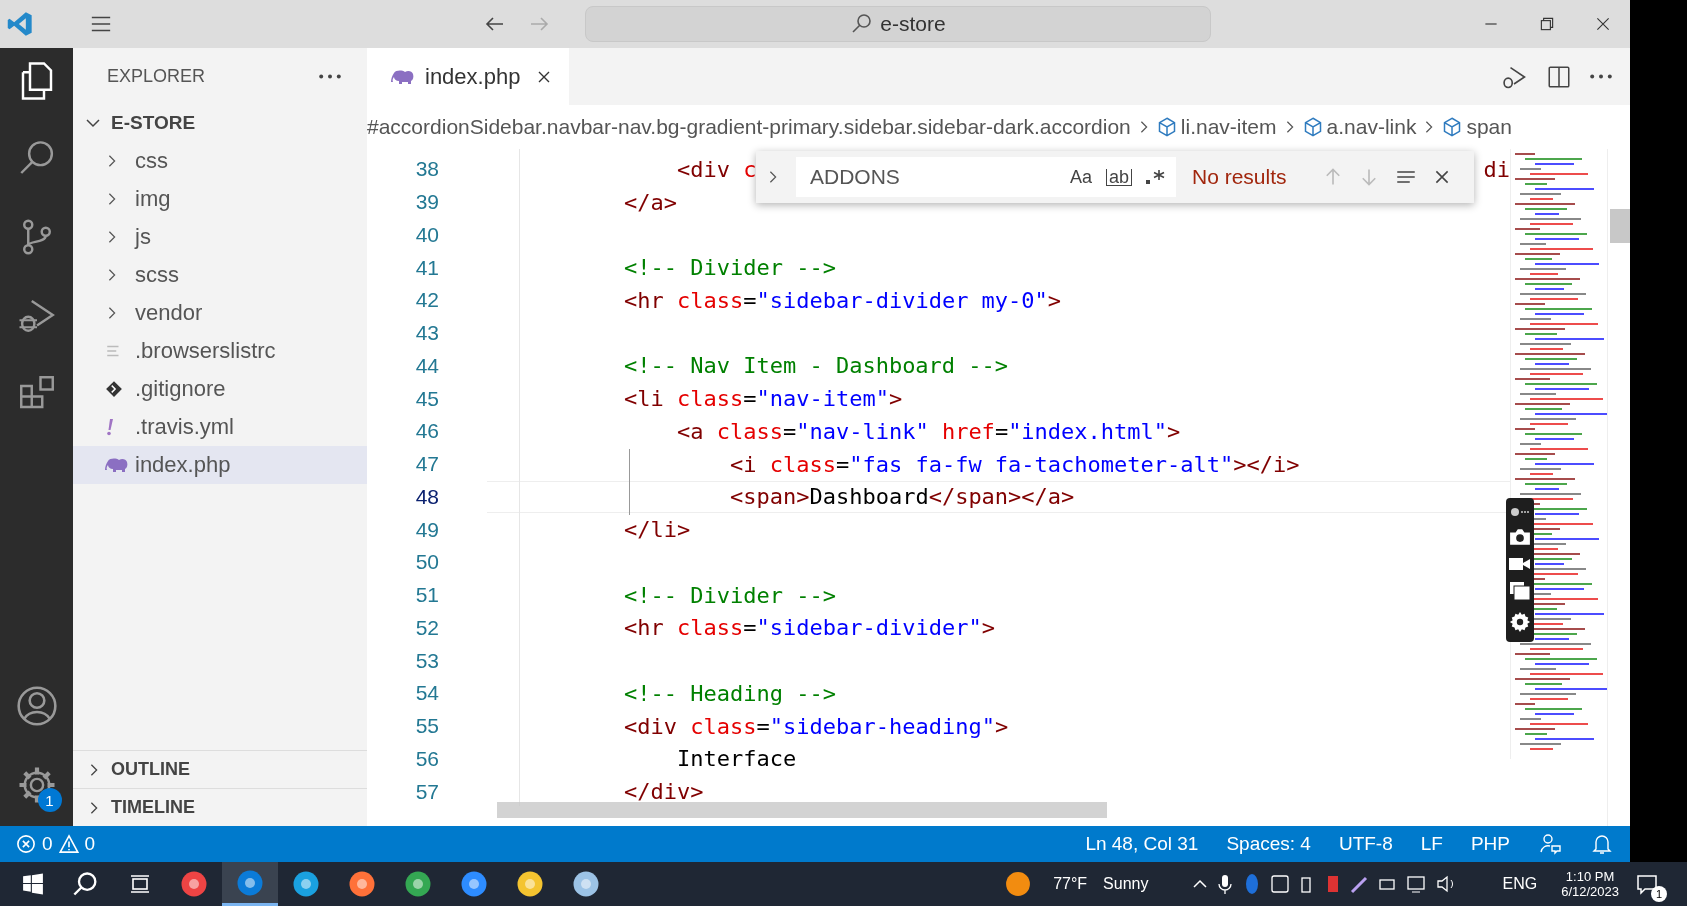  I want to click on sidebar-title: EXPLORER, so click(156, 76).